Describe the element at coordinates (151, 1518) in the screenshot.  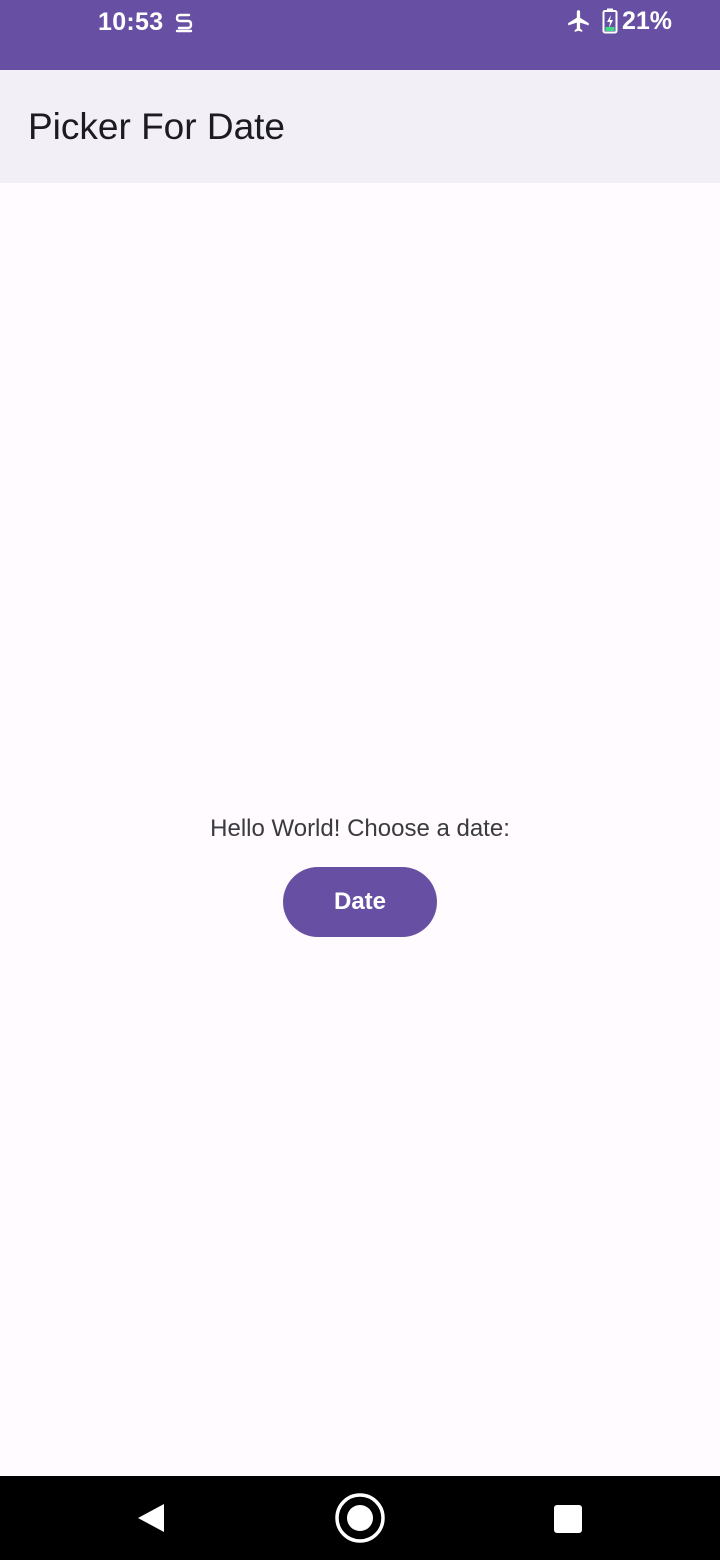
I see `back-icon` at that location.